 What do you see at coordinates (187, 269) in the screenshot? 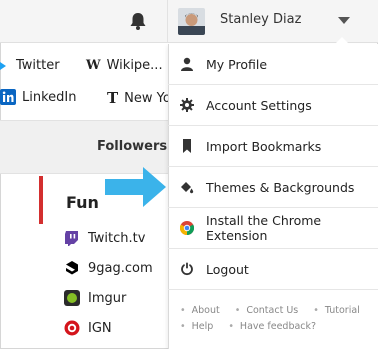
I see `power-icon` at bounding box center [187, 269].